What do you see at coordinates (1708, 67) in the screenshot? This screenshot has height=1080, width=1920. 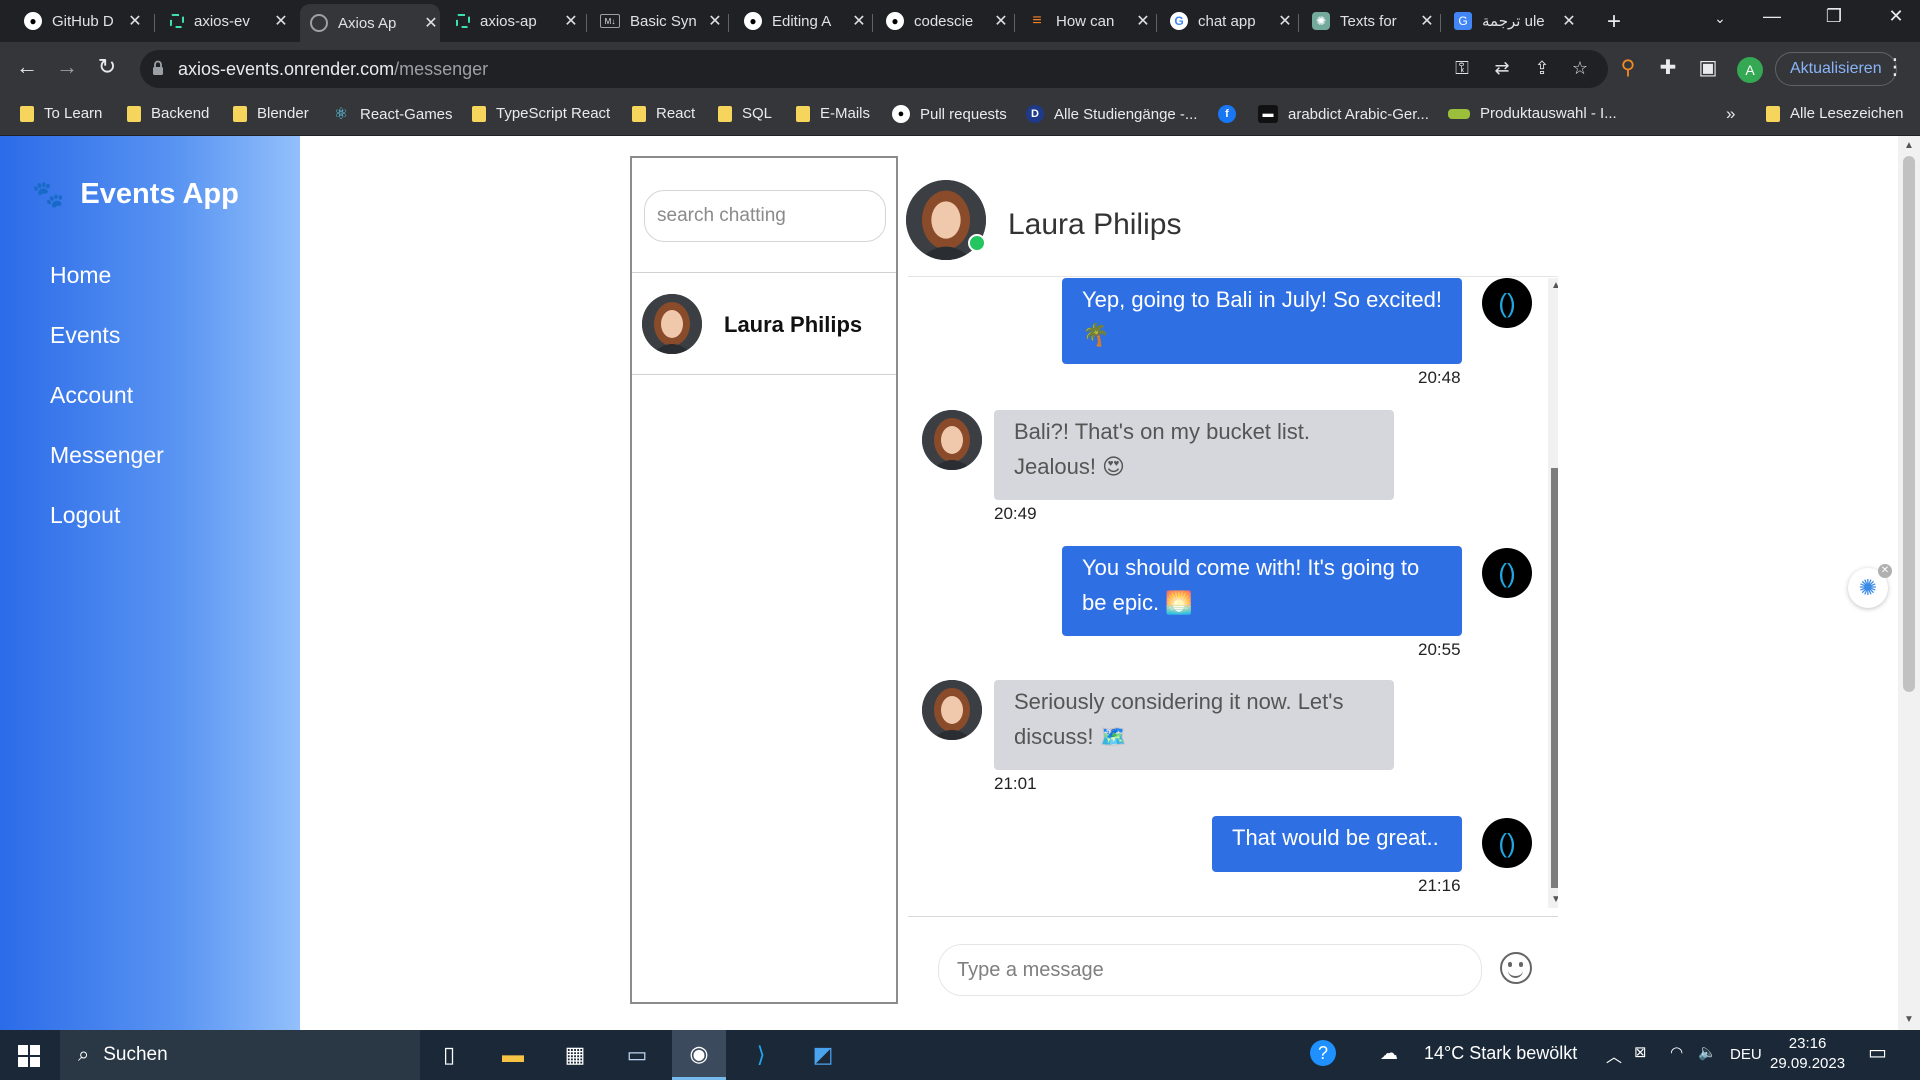 I see `side-panel-icon: ▣` at bounding box center [1708, 67].